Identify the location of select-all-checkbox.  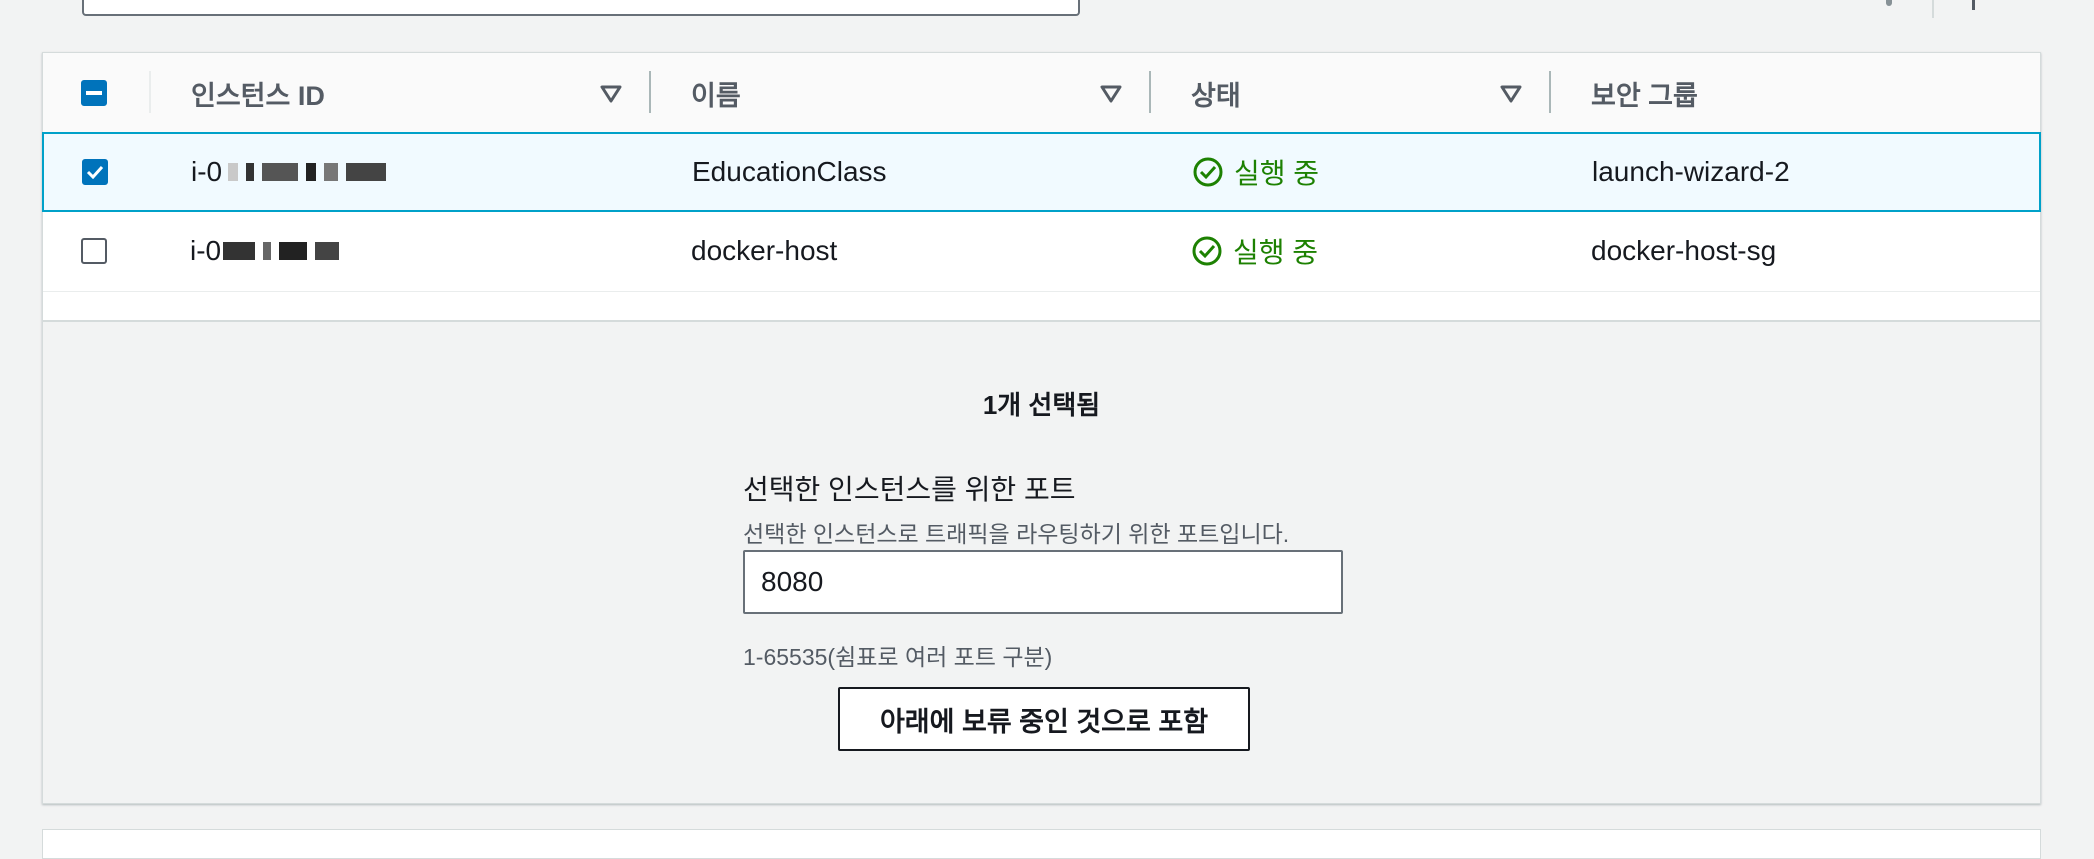
(94, 93).